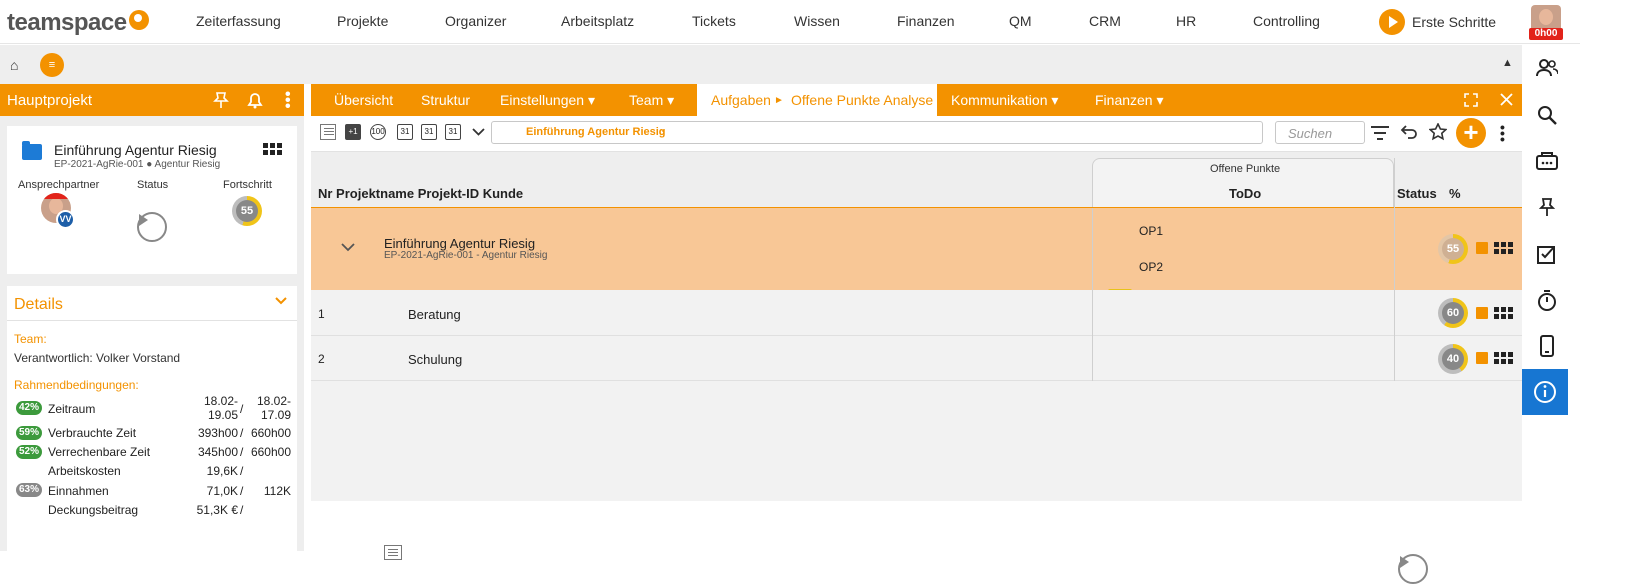  Describe the element at coordinates (378, 132) in the screenshot. I see `percent-icon: 100` at that location.